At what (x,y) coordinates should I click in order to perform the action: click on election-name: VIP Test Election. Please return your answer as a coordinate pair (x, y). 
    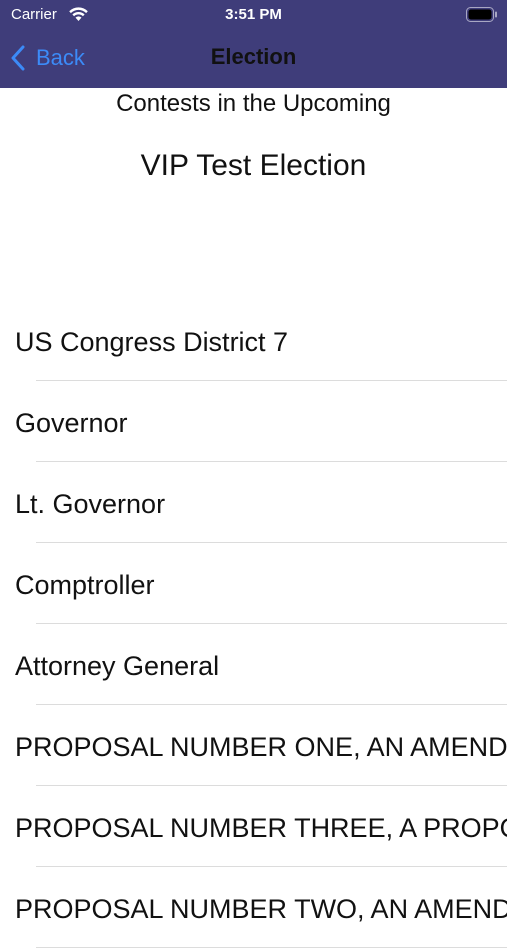
    Looking at the image, I should click on (253, 165).